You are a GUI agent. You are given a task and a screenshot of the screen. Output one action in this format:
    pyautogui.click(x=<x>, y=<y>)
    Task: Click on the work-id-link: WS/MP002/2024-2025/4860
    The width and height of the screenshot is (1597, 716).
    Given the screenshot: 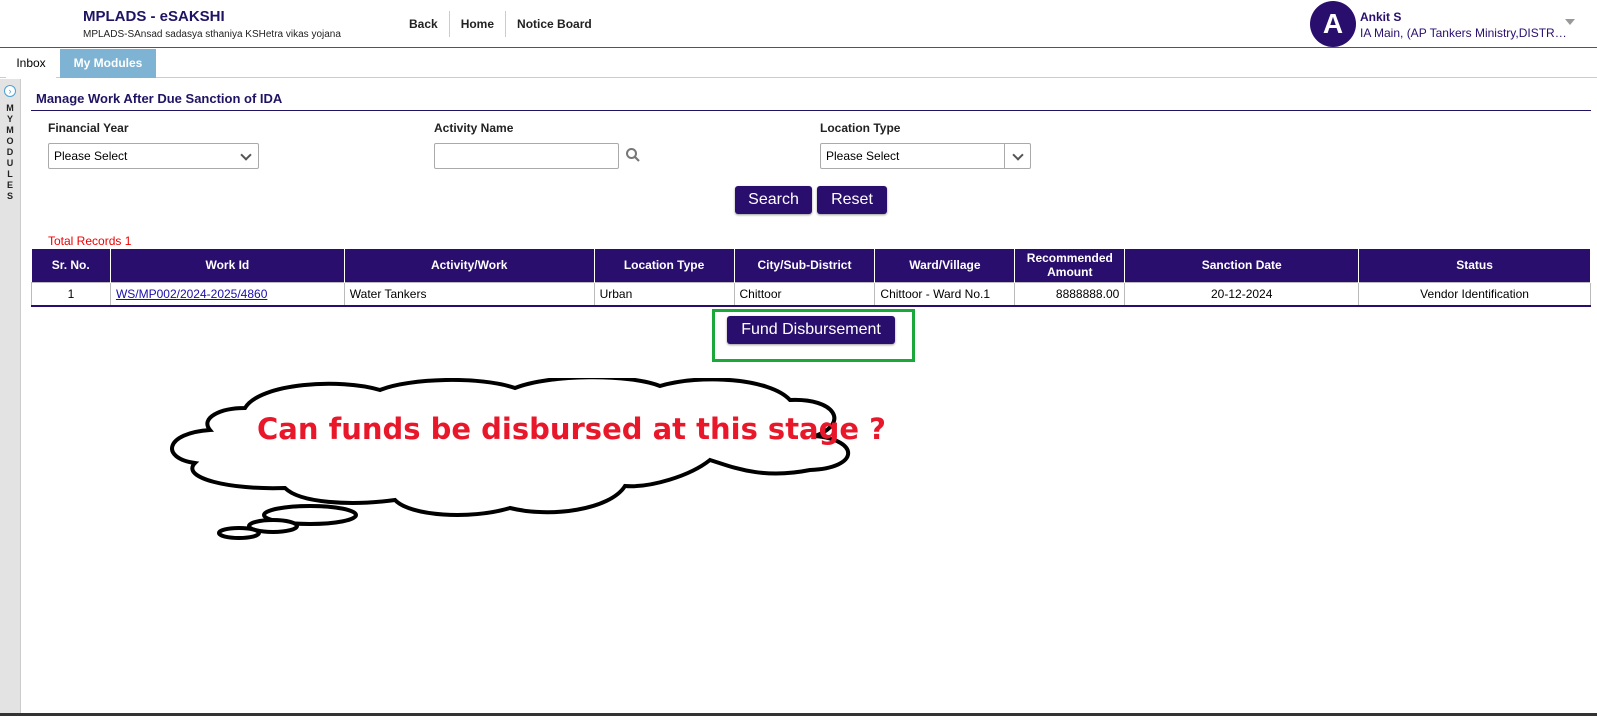 What is the action you would take?
    pyautogui.click(x=191, y=294)
    